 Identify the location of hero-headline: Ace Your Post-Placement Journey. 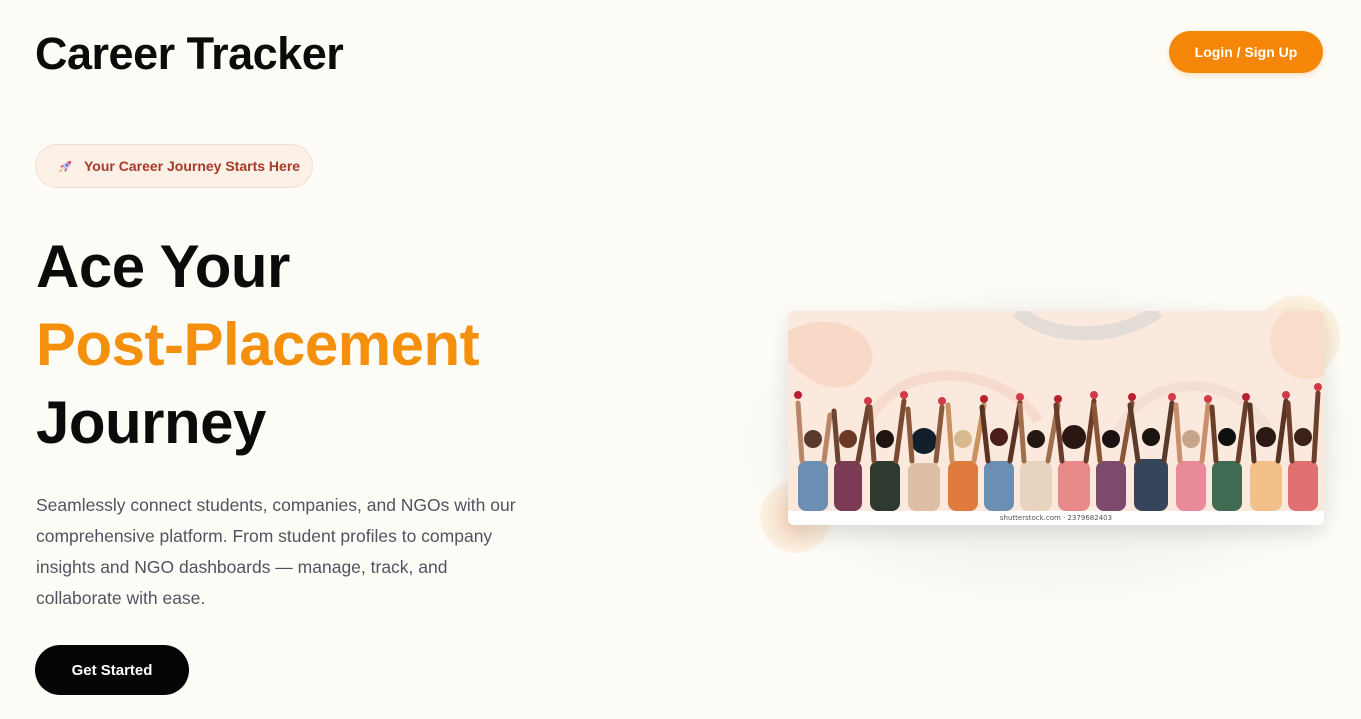
(258, 345).